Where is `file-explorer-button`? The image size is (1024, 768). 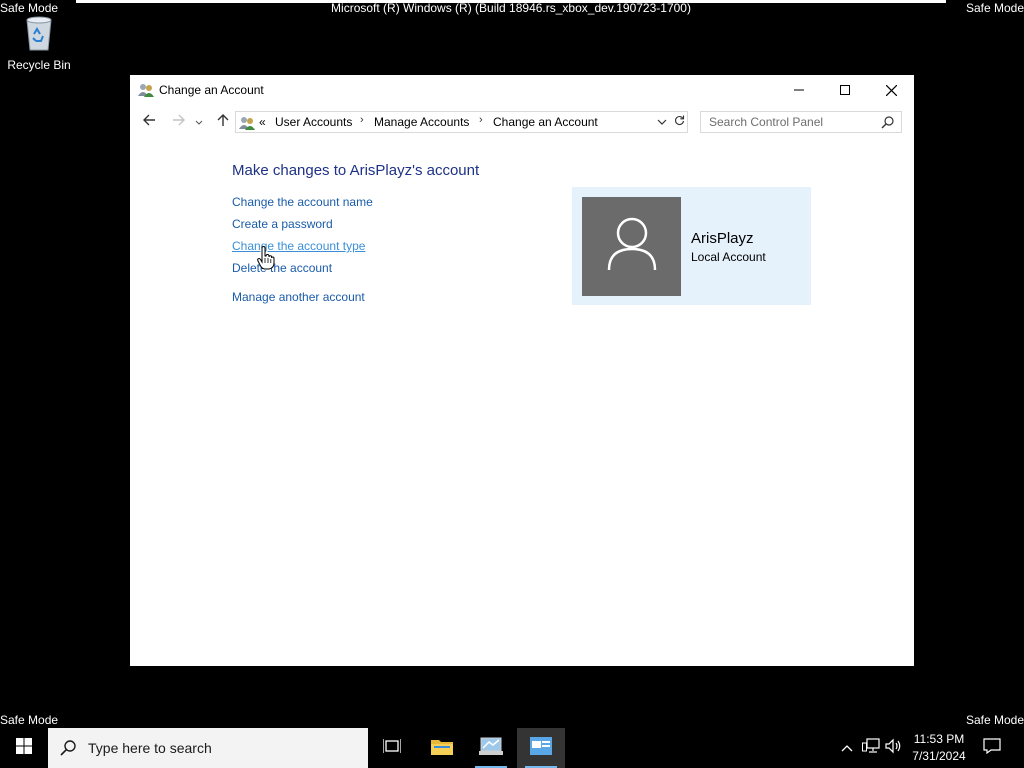 file-explorer-button is located at coordinates (442, 748).